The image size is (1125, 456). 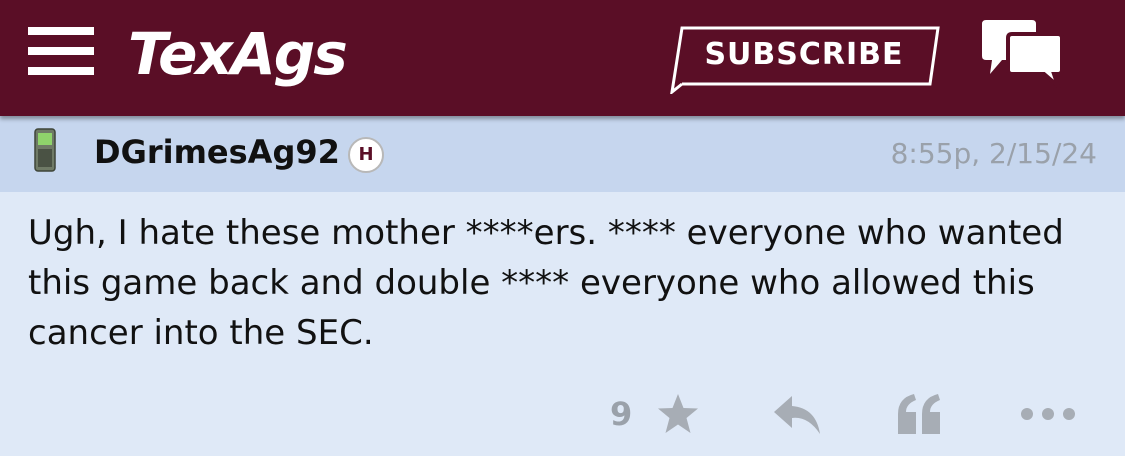 What do you see at coordinates (1023, 55) in the screenshot?
I see `chat-bubbles-icon` at bounding box center [1023, 55].